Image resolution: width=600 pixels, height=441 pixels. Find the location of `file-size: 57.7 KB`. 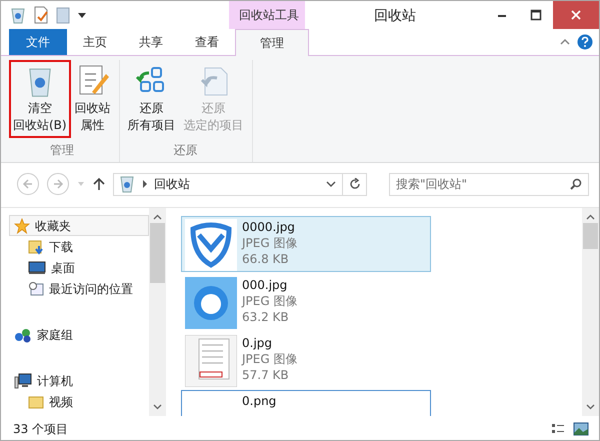

file-size: 57.7 KB is located at coordinates (266, 375).